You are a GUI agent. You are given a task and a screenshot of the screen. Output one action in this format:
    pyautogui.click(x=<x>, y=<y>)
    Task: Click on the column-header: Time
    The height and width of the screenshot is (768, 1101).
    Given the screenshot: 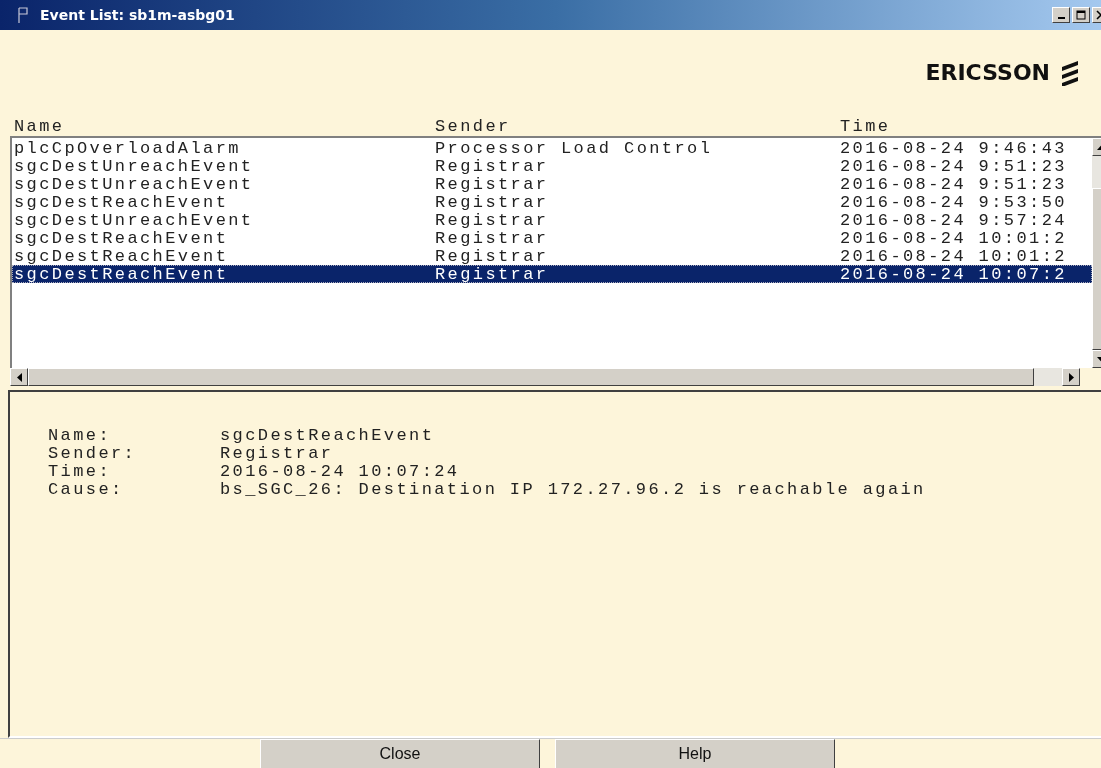 What is the action you would take?
    pyautogui.click(x=960, y=126)
    